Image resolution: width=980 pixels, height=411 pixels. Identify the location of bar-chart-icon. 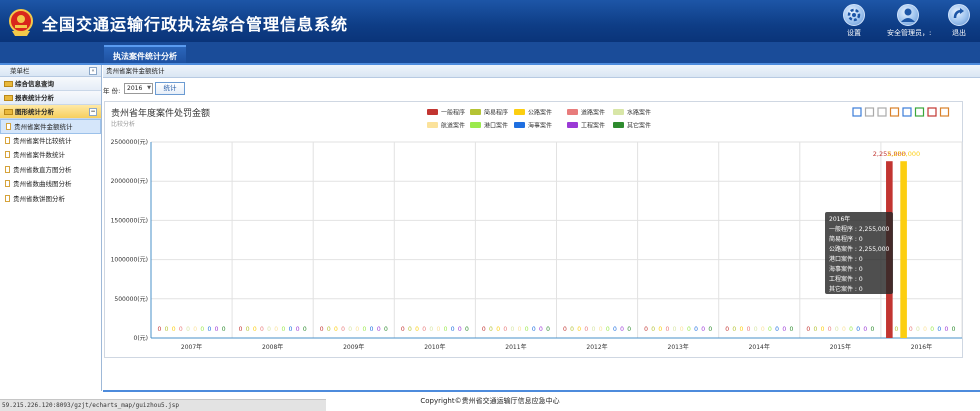
(919, 112).